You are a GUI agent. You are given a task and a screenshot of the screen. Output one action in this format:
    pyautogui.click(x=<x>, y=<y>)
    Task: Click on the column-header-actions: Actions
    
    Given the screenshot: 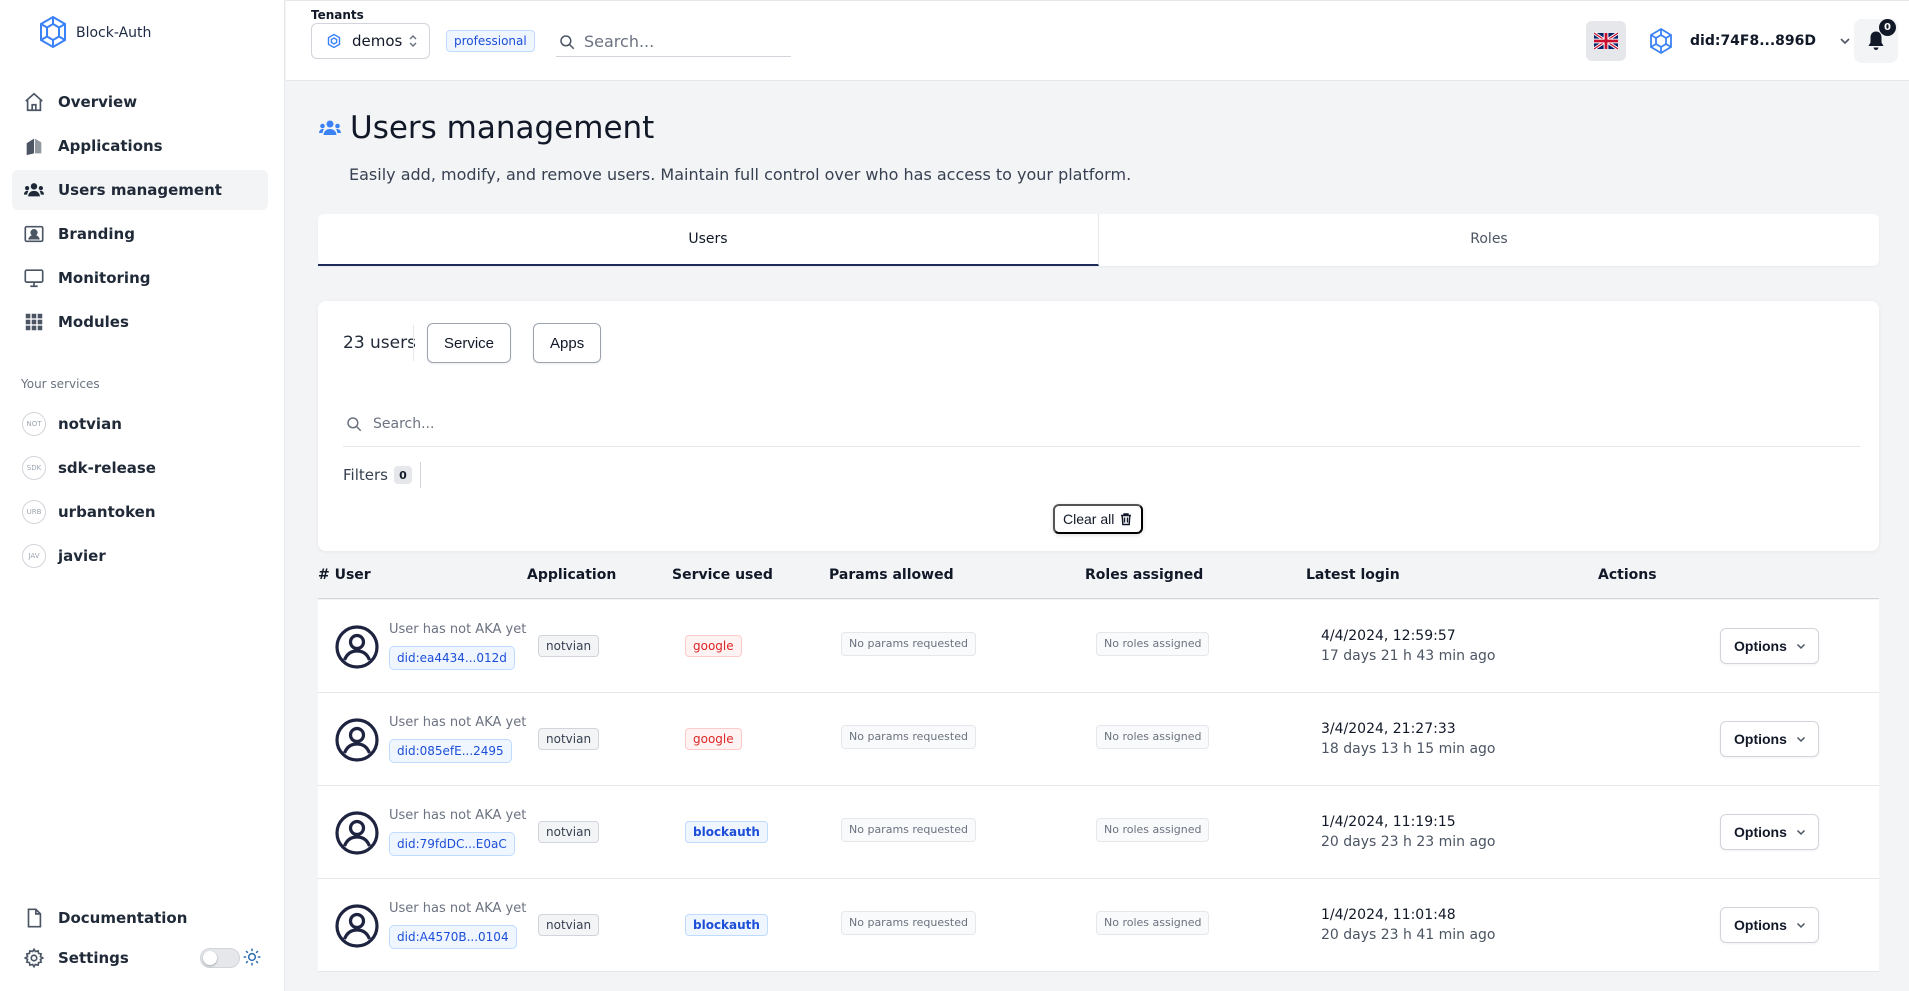 What is the action you would take?
    pyautogui.click(x=1627, y=575)
    